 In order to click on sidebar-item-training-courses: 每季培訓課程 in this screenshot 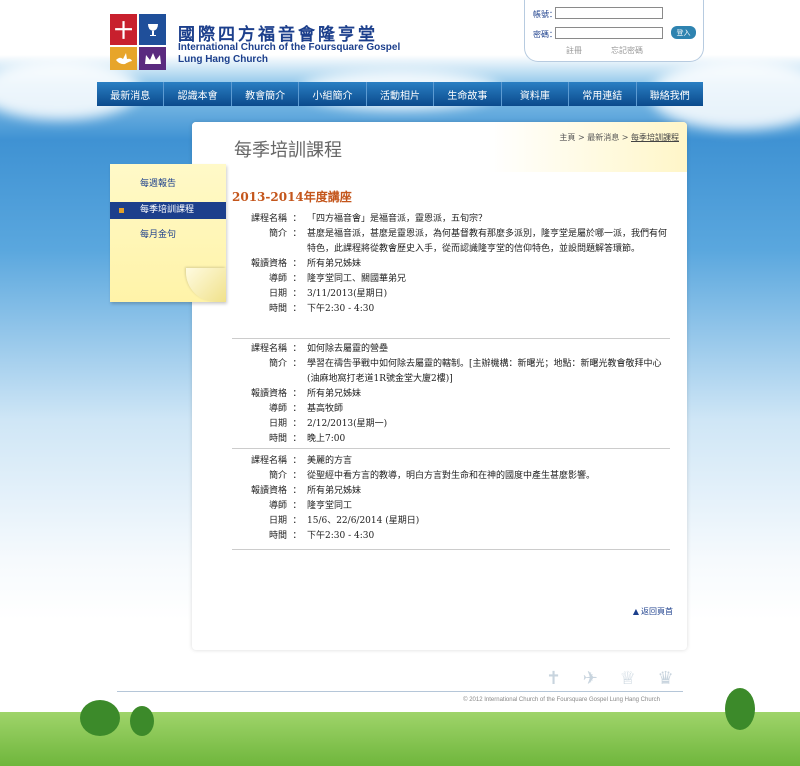, I will do `click(168, 210)`.